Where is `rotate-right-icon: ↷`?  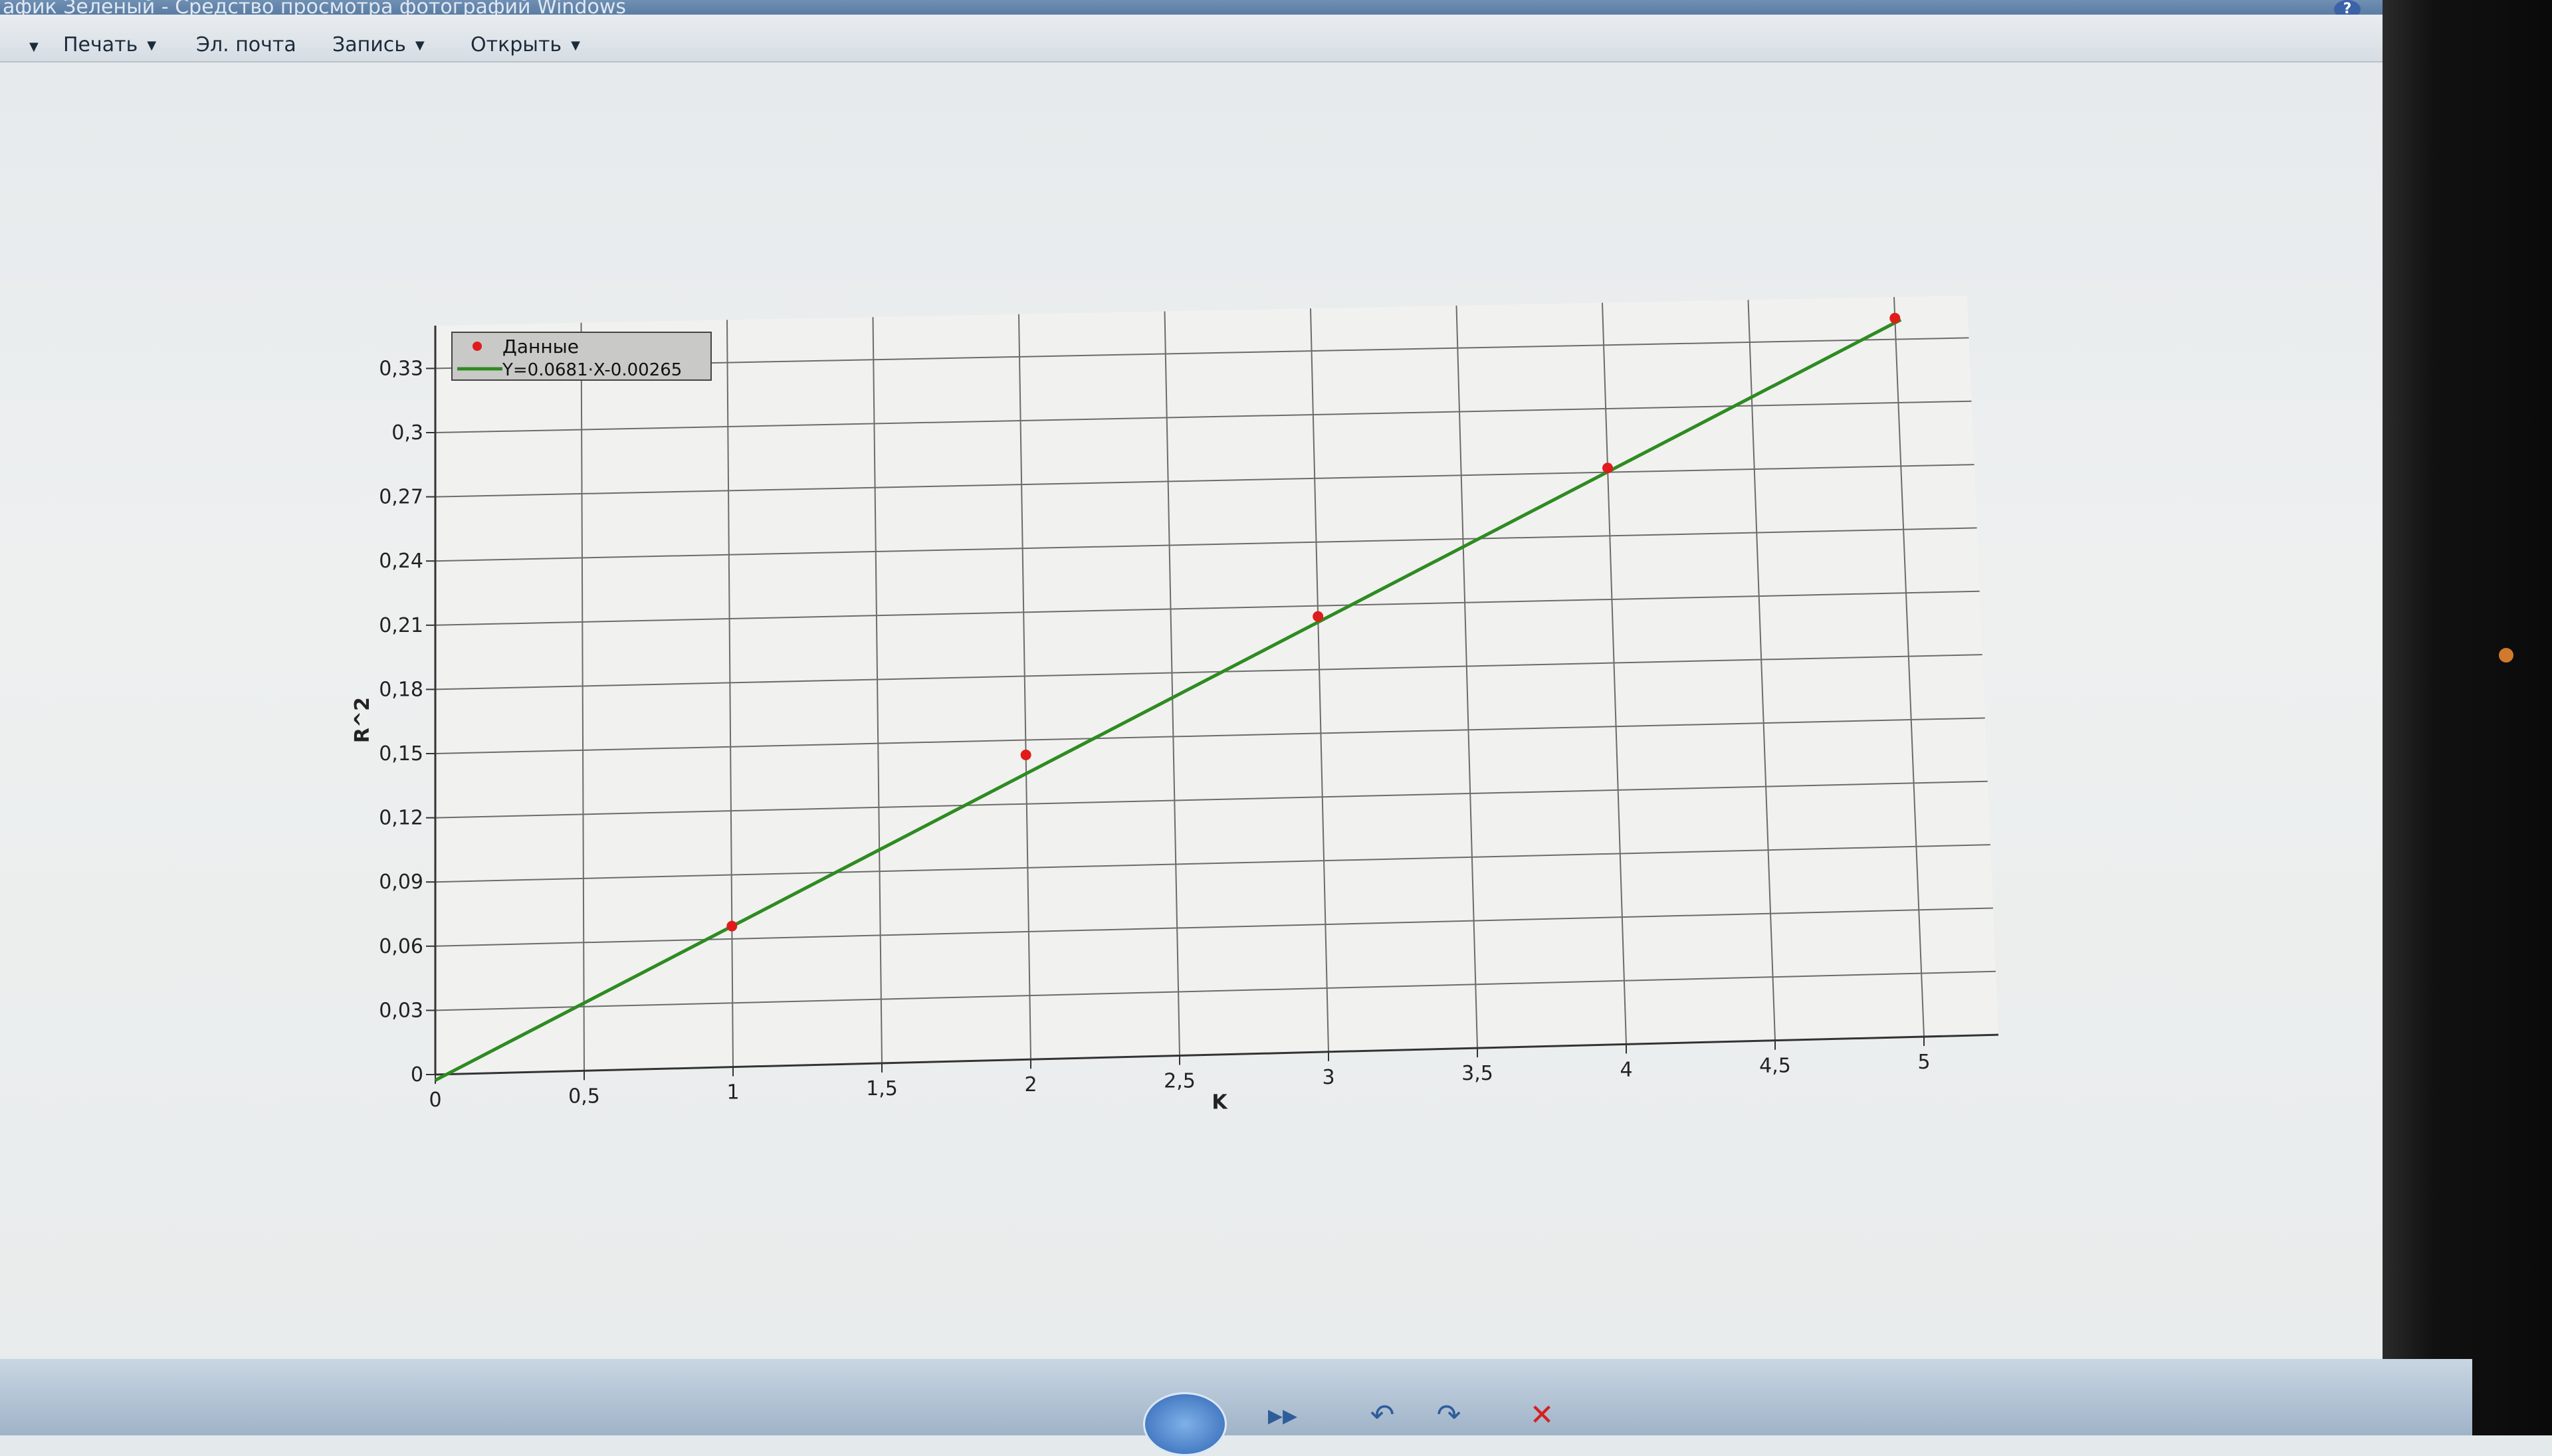 rotate-right-icon: ↷ is located at coordinates (1449, 1415).